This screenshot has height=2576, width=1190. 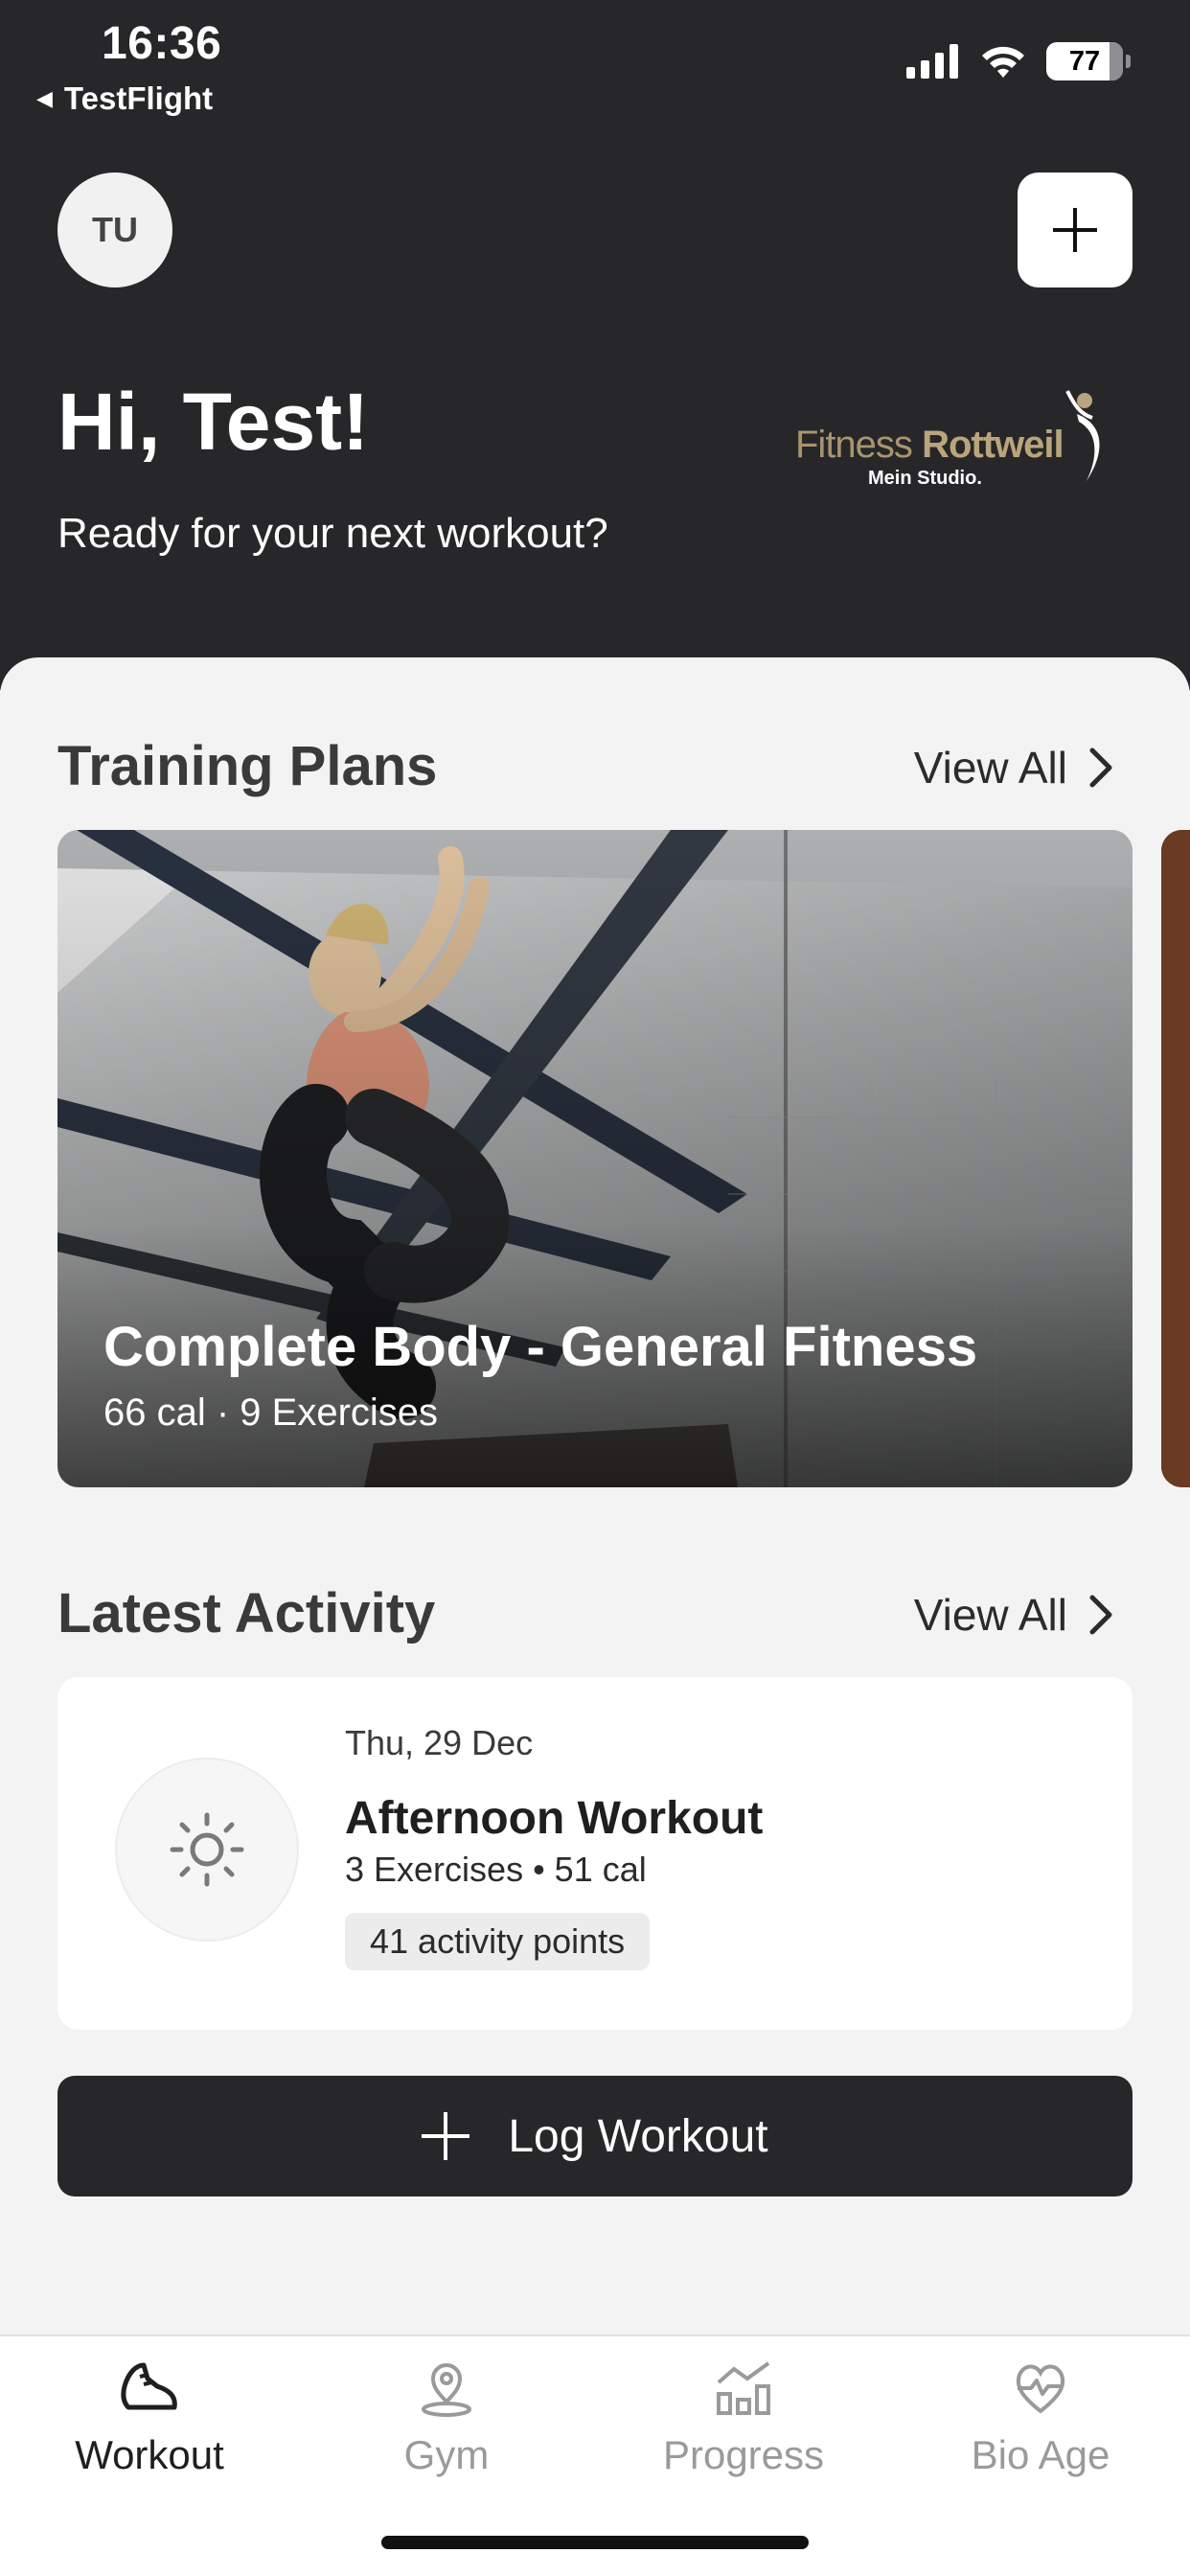 I want to click on latest-activity-title: Latest Activity, so click(x=247, y=1613).